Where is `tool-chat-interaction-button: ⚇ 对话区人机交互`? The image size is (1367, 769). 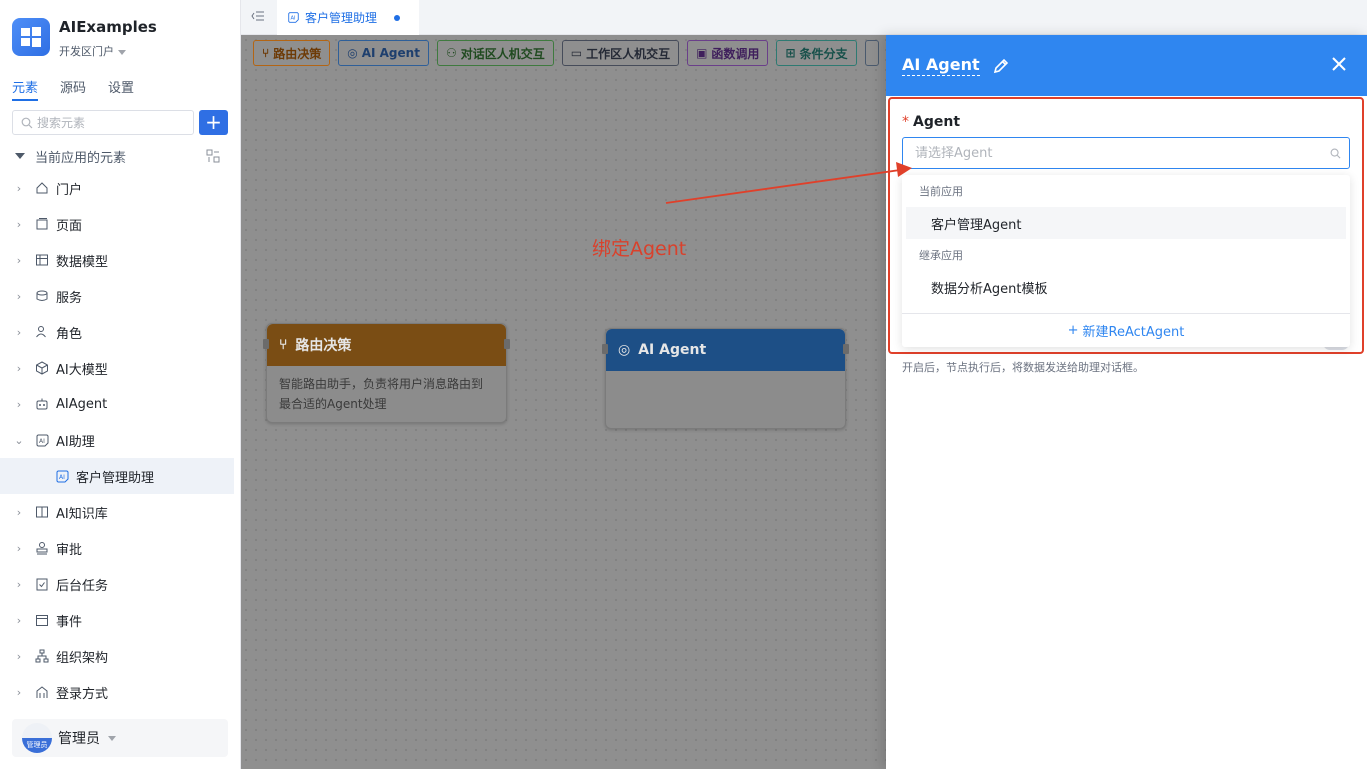
tool-chat-interaction-button: ⚇ 对话区人机交互 is located at coordinates (495, 53).